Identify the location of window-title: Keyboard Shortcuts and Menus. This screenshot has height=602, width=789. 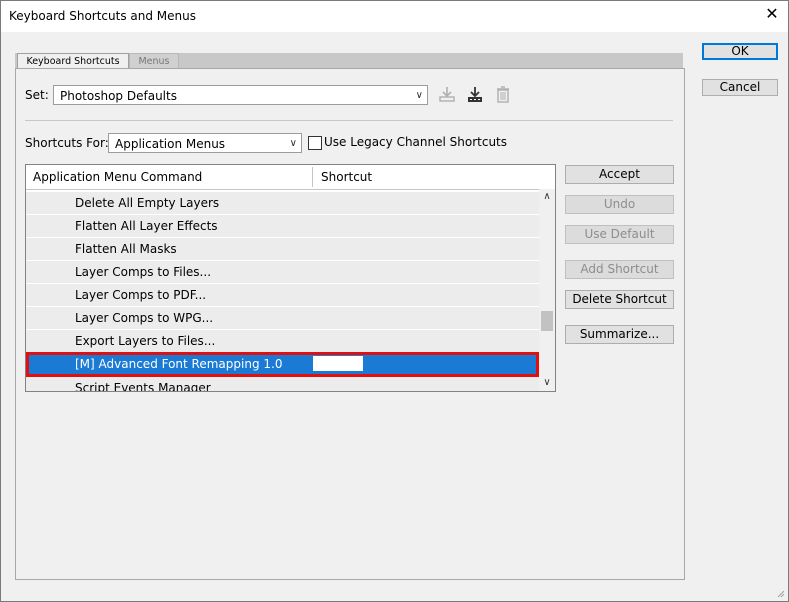
(102, 16).